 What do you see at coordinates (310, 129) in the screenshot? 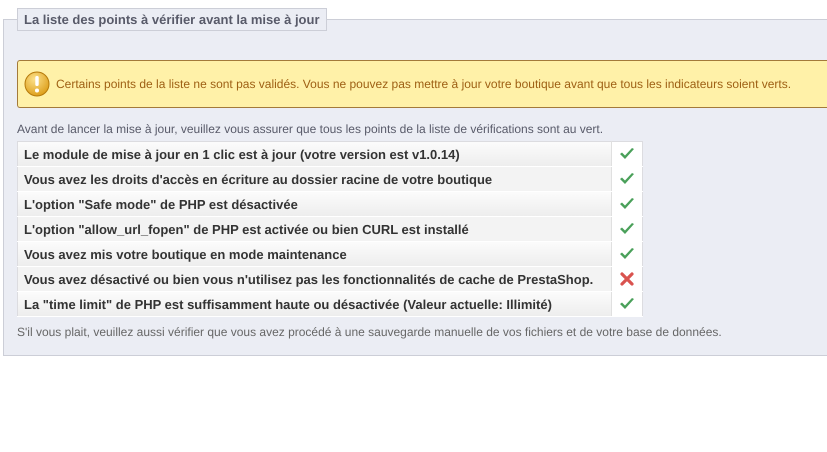
I see `intro-text: Avant de lancer la mise à jour, veuillez vous assurer que tous les points de la liste de vérifications sont au vert.` at bounding box center [310, 129].